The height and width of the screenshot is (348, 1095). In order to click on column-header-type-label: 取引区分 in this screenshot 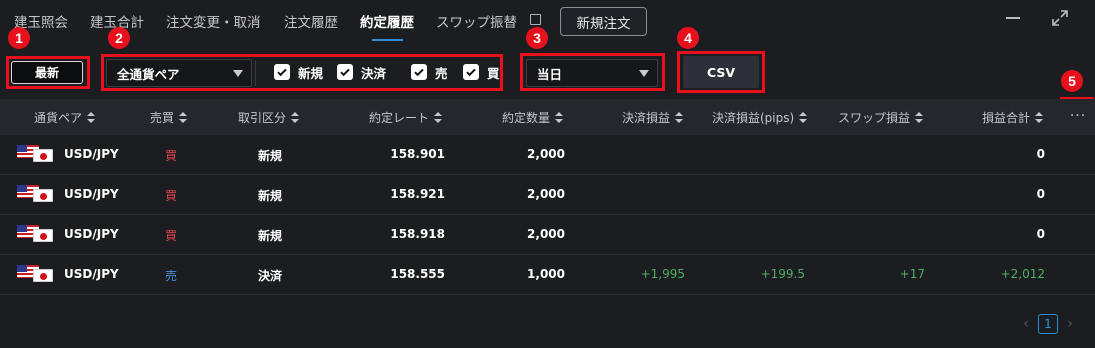, I will do `click(262, 118)`.